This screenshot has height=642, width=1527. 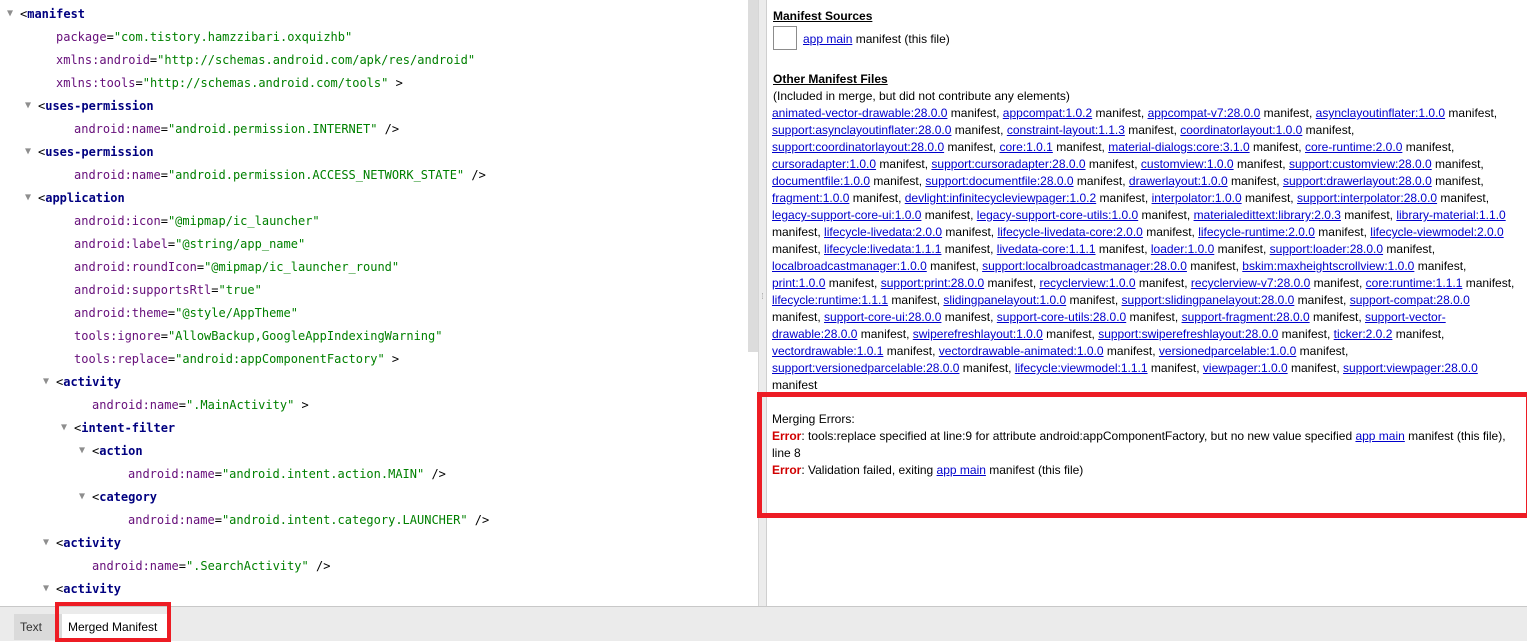 I want to click on manifest-file-link: support:versionedparcelable:28.0.0, so click(x=865, y=368).